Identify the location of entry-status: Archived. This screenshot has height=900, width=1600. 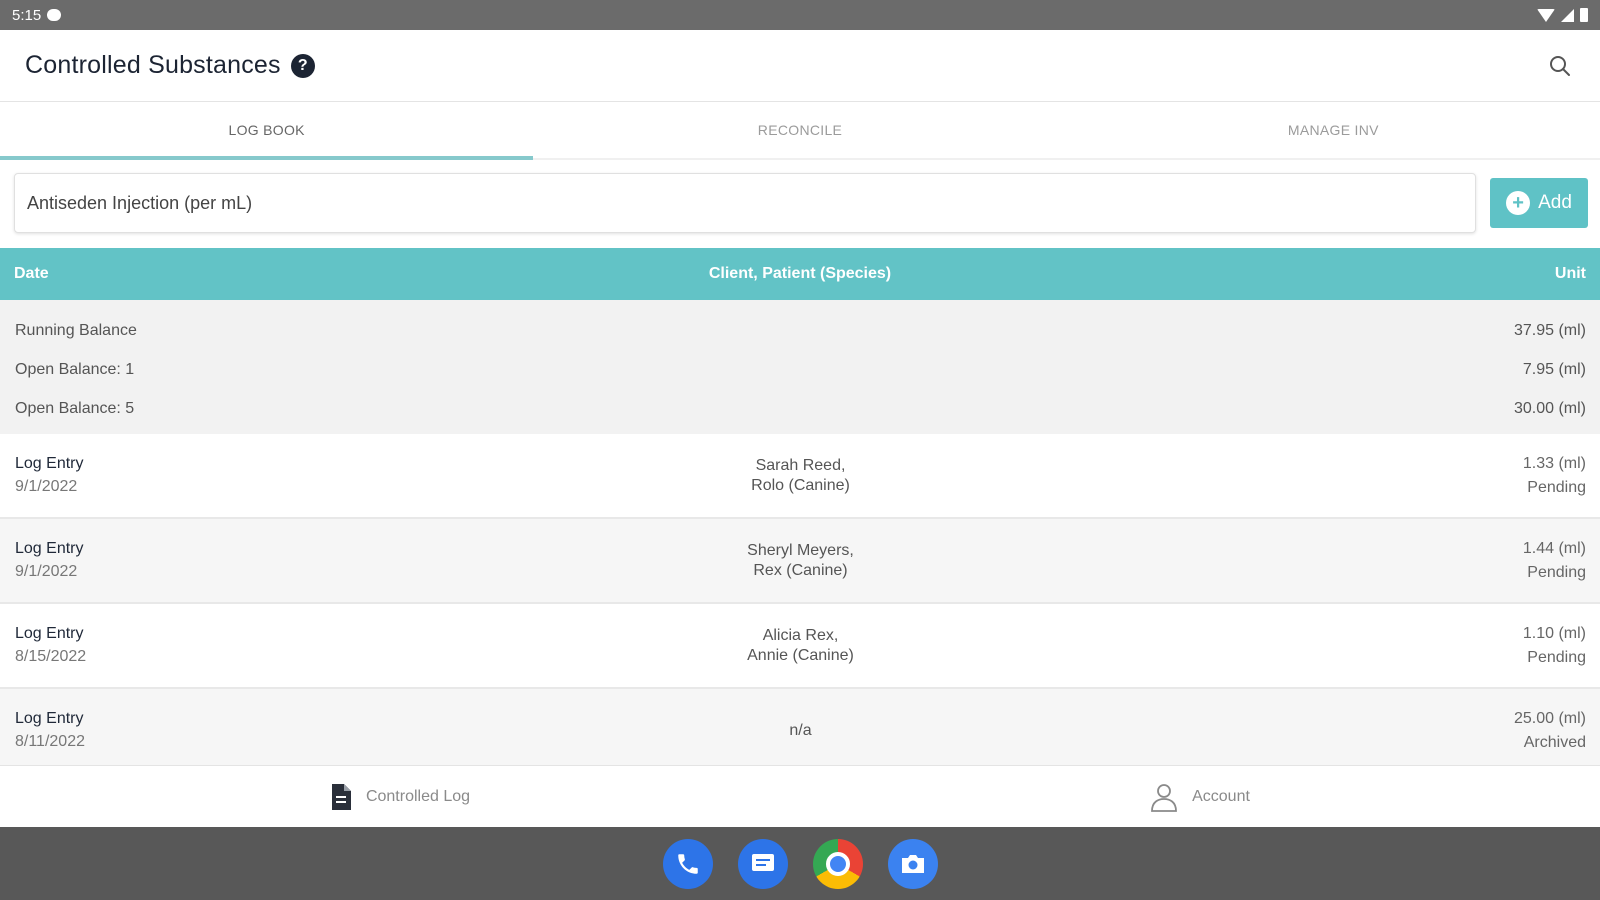
(1554, 742).